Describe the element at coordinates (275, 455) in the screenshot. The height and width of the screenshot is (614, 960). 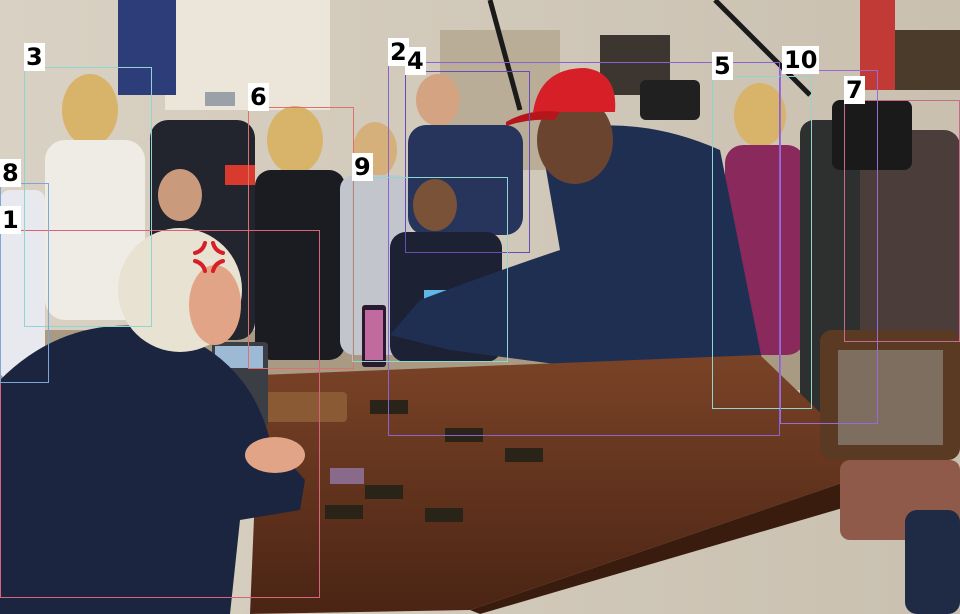
I see `seated-foreground-hands` at that location.